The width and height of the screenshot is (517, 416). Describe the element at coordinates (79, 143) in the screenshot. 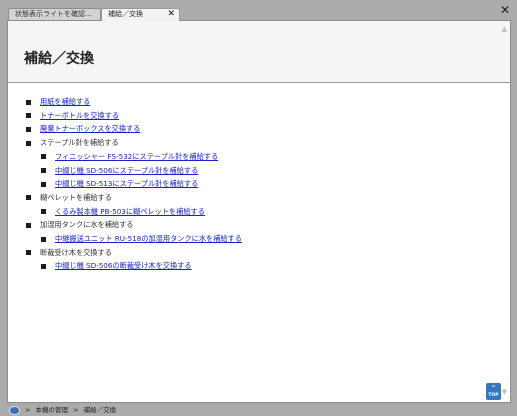

I see `section-staples: ステープル針を補給する` at that location.